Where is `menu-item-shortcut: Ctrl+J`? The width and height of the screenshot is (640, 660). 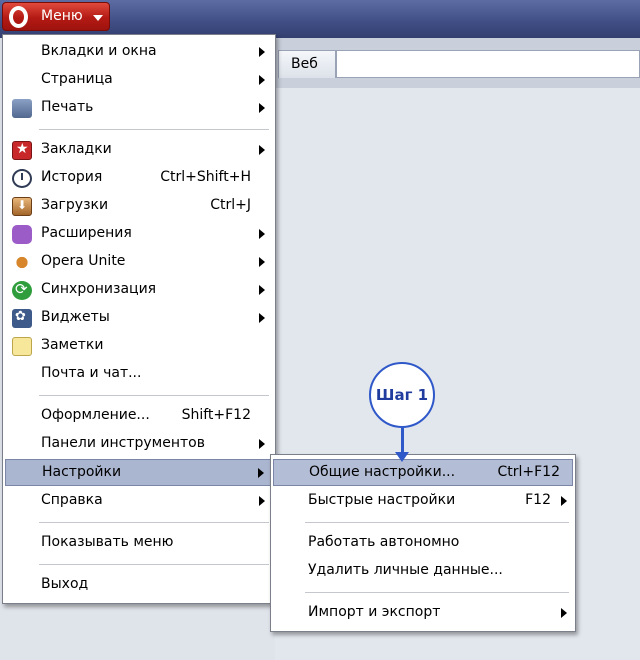 menu-item-shortcut: Ctrl+J is located at coordinates (230, 205).